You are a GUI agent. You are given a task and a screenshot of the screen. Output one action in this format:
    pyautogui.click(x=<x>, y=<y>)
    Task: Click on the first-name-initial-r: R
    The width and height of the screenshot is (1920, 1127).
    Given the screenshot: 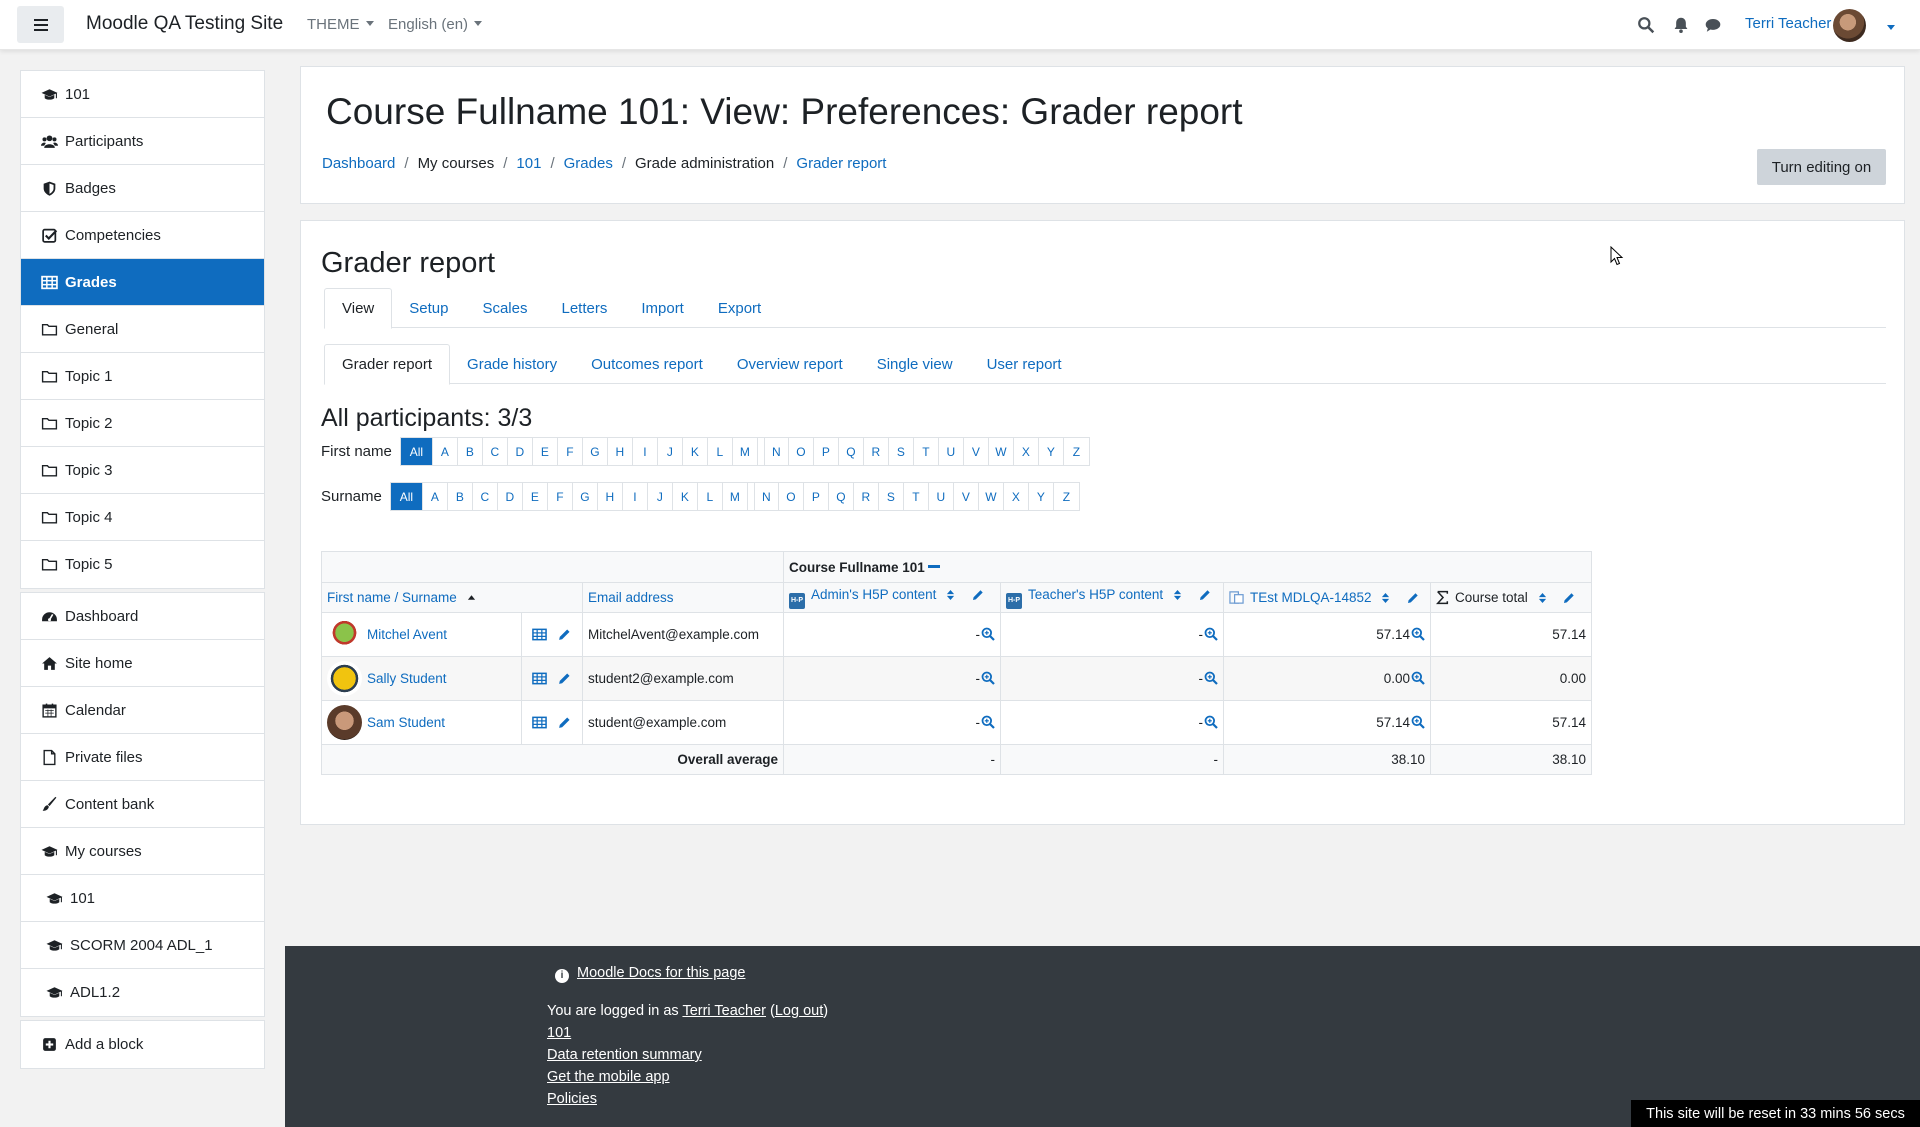 What is the action you would take?
    pyautogui.click(x=876, y=451)
    